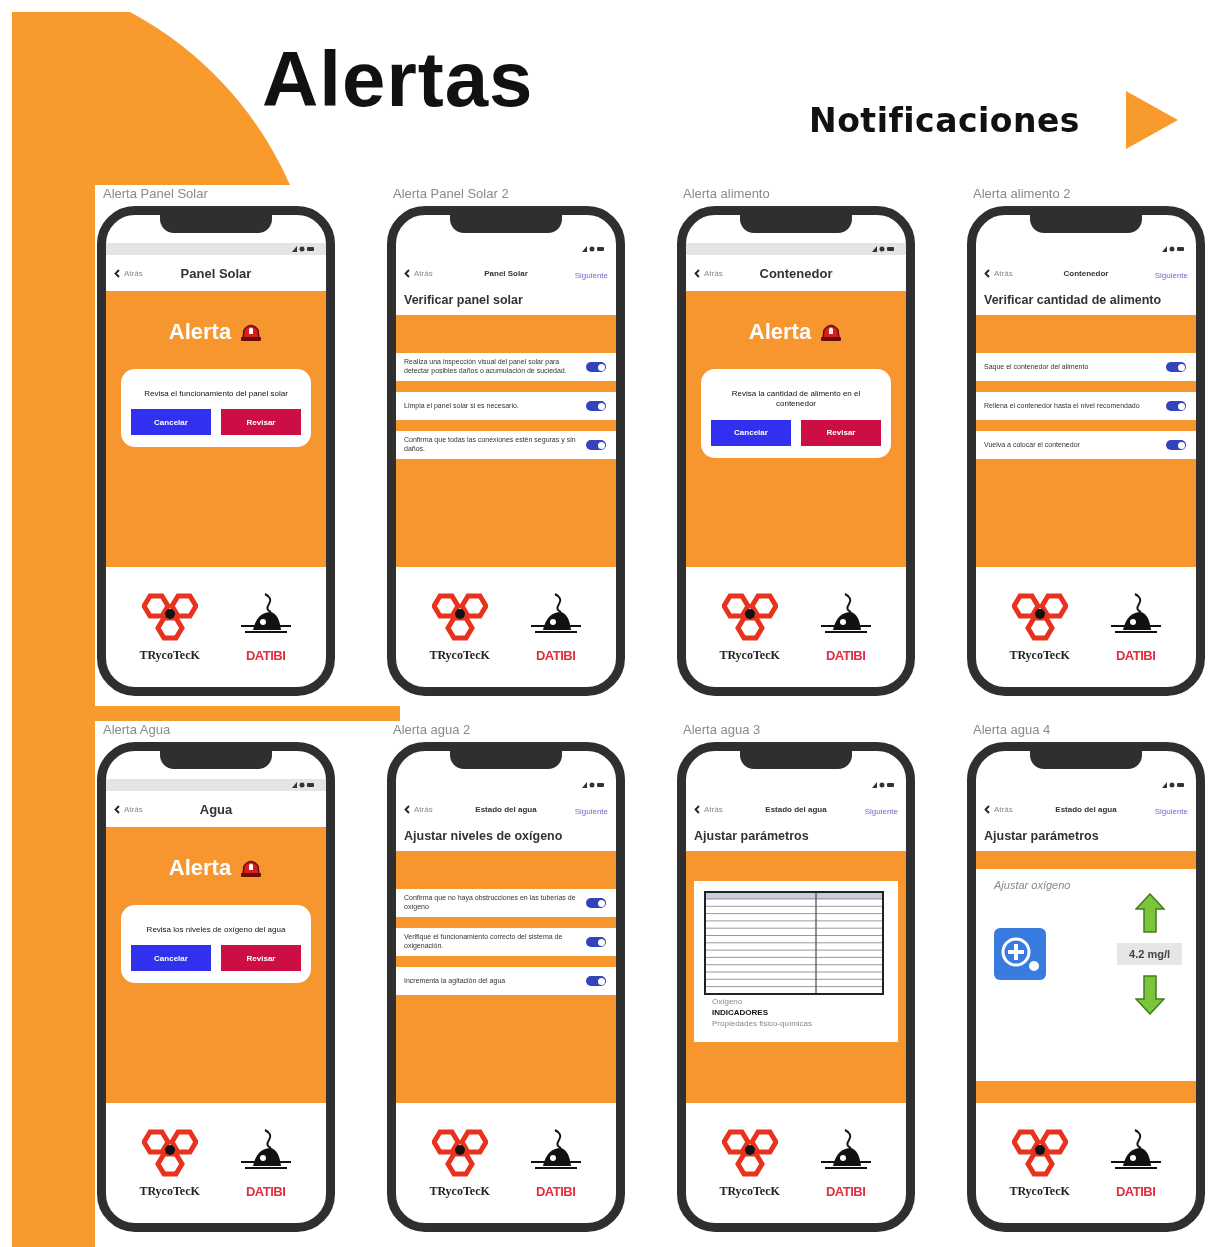 The width and height of the screenshot is (1212, 1247). What do you see at coordinates (216, 394) in the screenshot?
I see `alert-message: Revisa el funcionamiento del panel solar` at bounding box center [216, 394].